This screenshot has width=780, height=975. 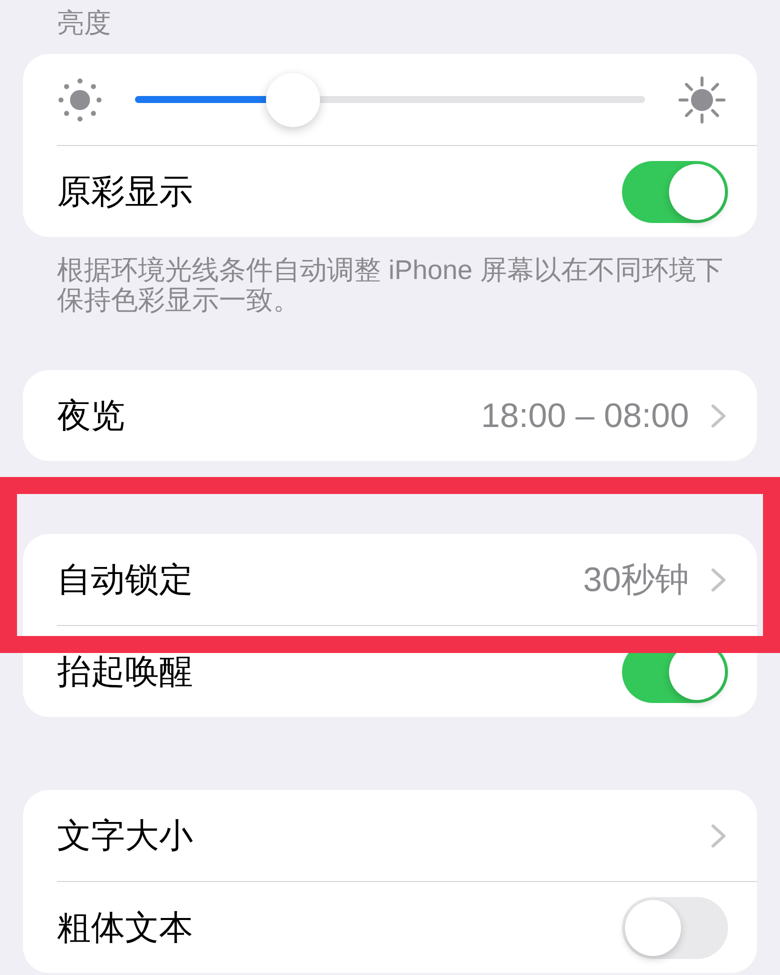 What do you see at coordinates (125, 927) in the screenshot?
I see `setting-label: 粗体文本` at bounding box center [125, 927].